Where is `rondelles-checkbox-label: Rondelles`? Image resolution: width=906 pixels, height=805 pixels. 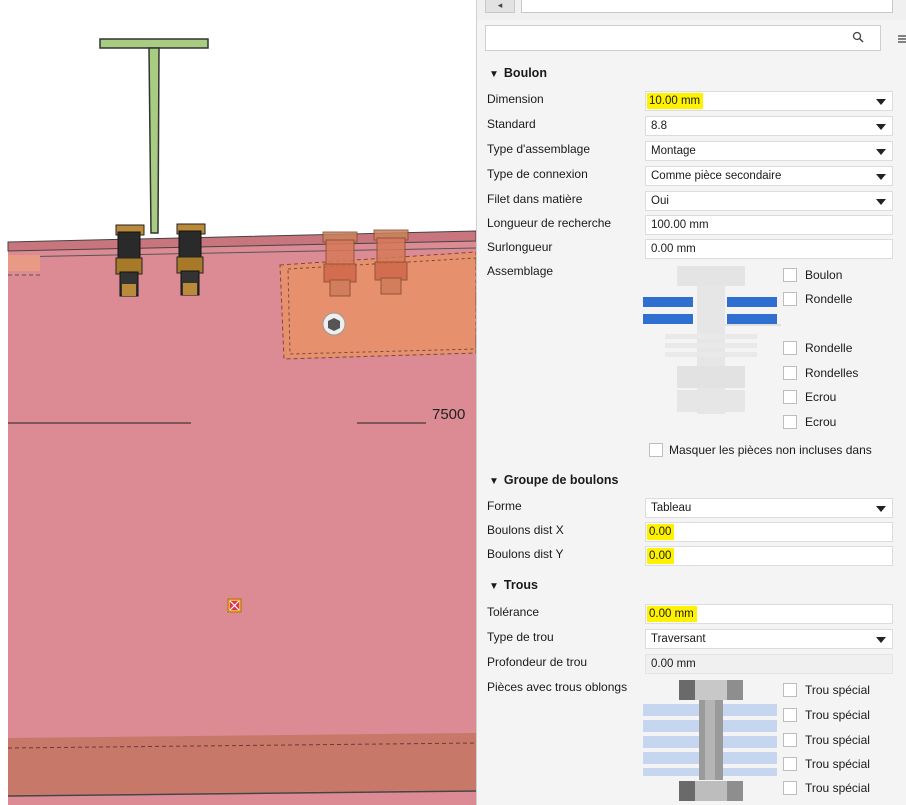
rondelles-checkbox-label: Rondelles is located at coordinates (832, 373).